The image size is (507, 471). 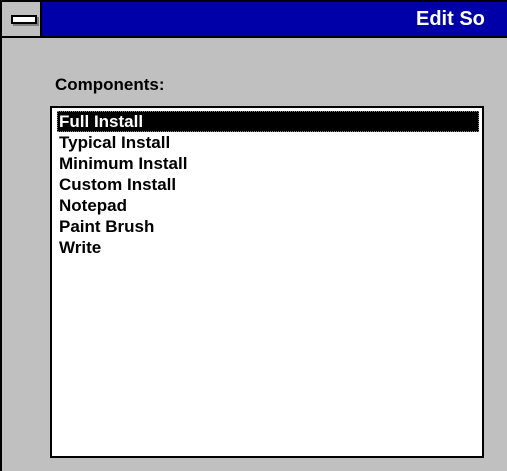 I want to click on window-title: Edit So, so click(x=450, y=19).